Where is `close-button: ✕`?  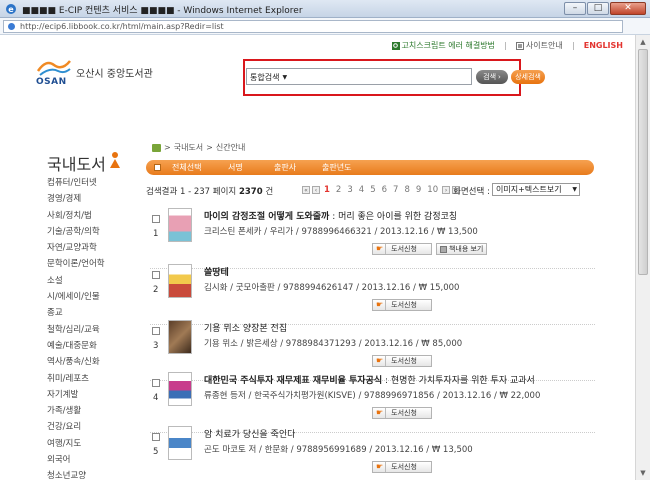 close-button: ✕ is located at coordinates (628, 8).